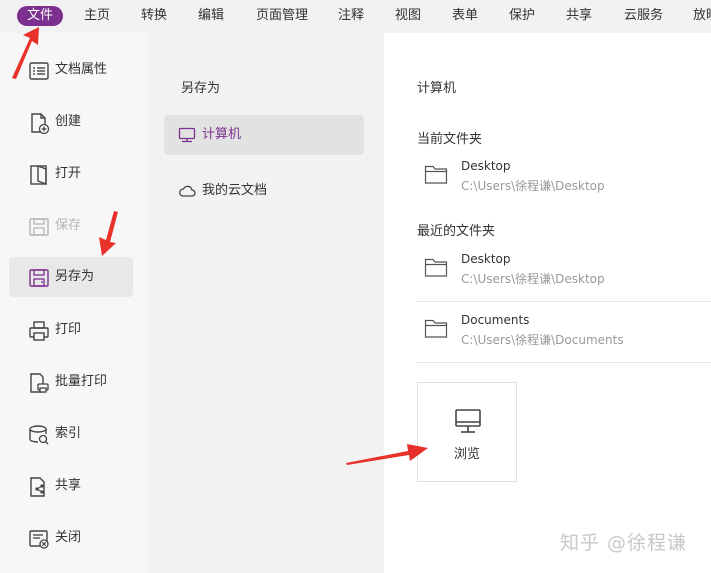 The height and width of the screenshot is (573, 711). I want to click on close-document-icon, so click(39, 539).